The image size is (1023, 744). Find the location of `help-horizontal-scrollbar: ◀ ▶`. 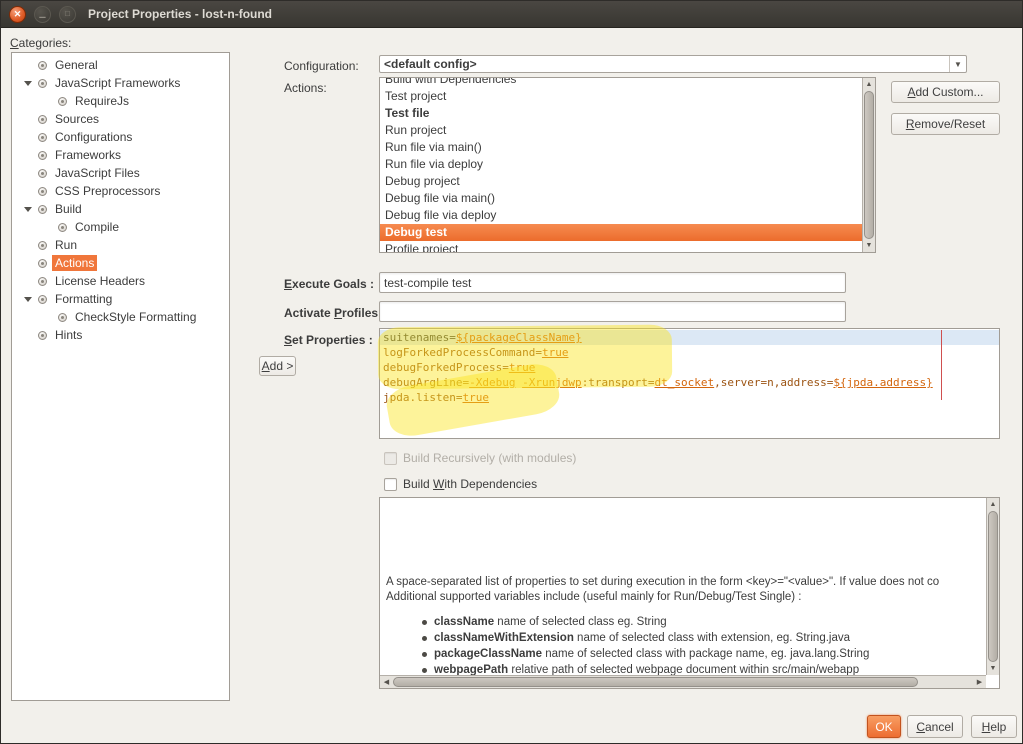

help-horizontal-scrollbar: ◀ ▶ is located at coordinates (683, 681).